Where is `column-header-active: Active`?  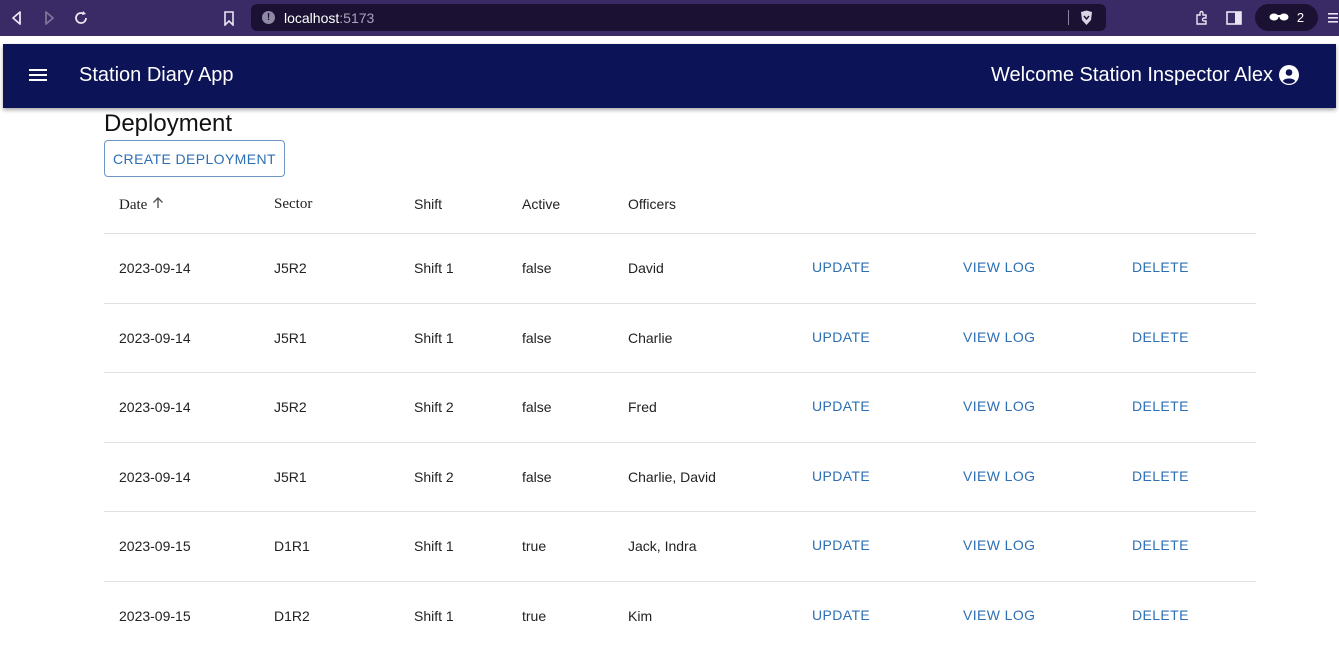
column-header-active: Active is located at coordinates (541, 204).